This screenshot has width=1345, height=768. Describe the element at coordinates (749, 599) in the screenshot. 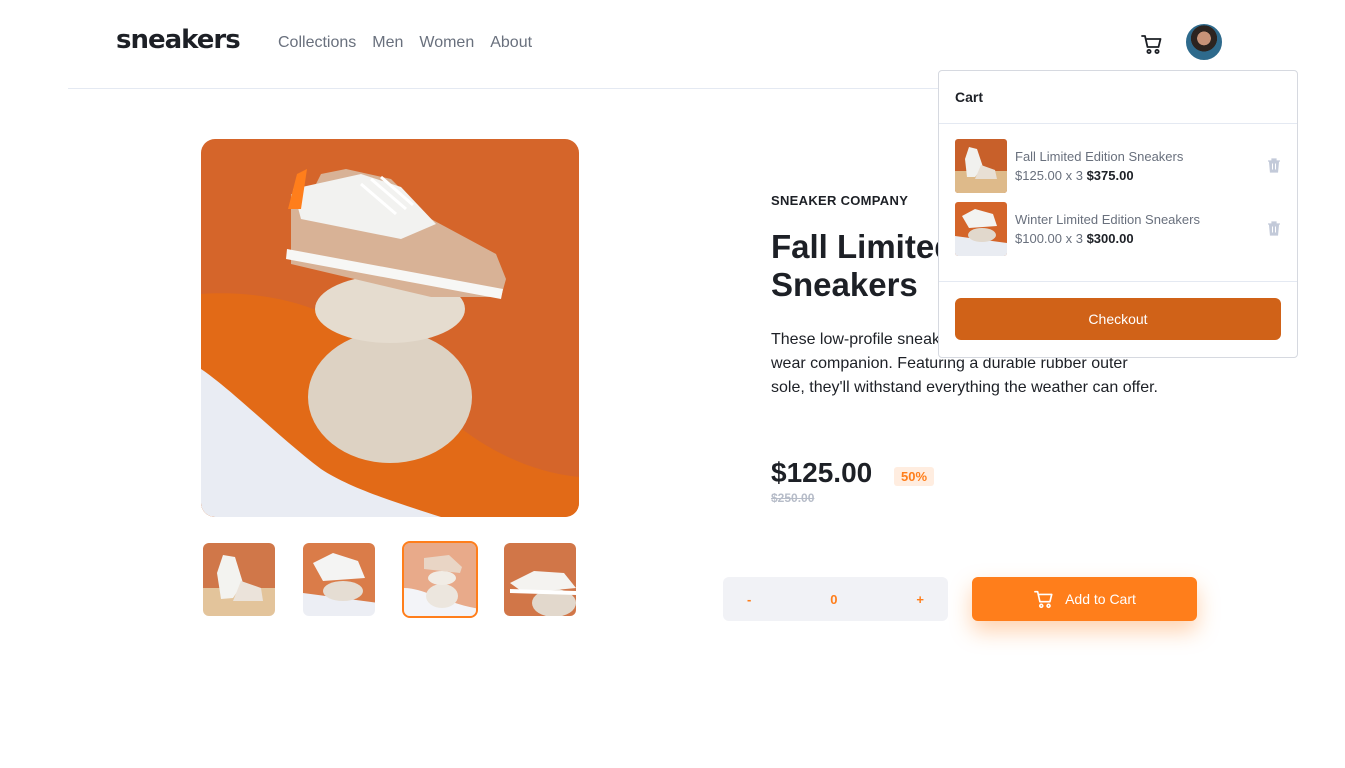

I see `decrease-quantity-button: -` at that location.